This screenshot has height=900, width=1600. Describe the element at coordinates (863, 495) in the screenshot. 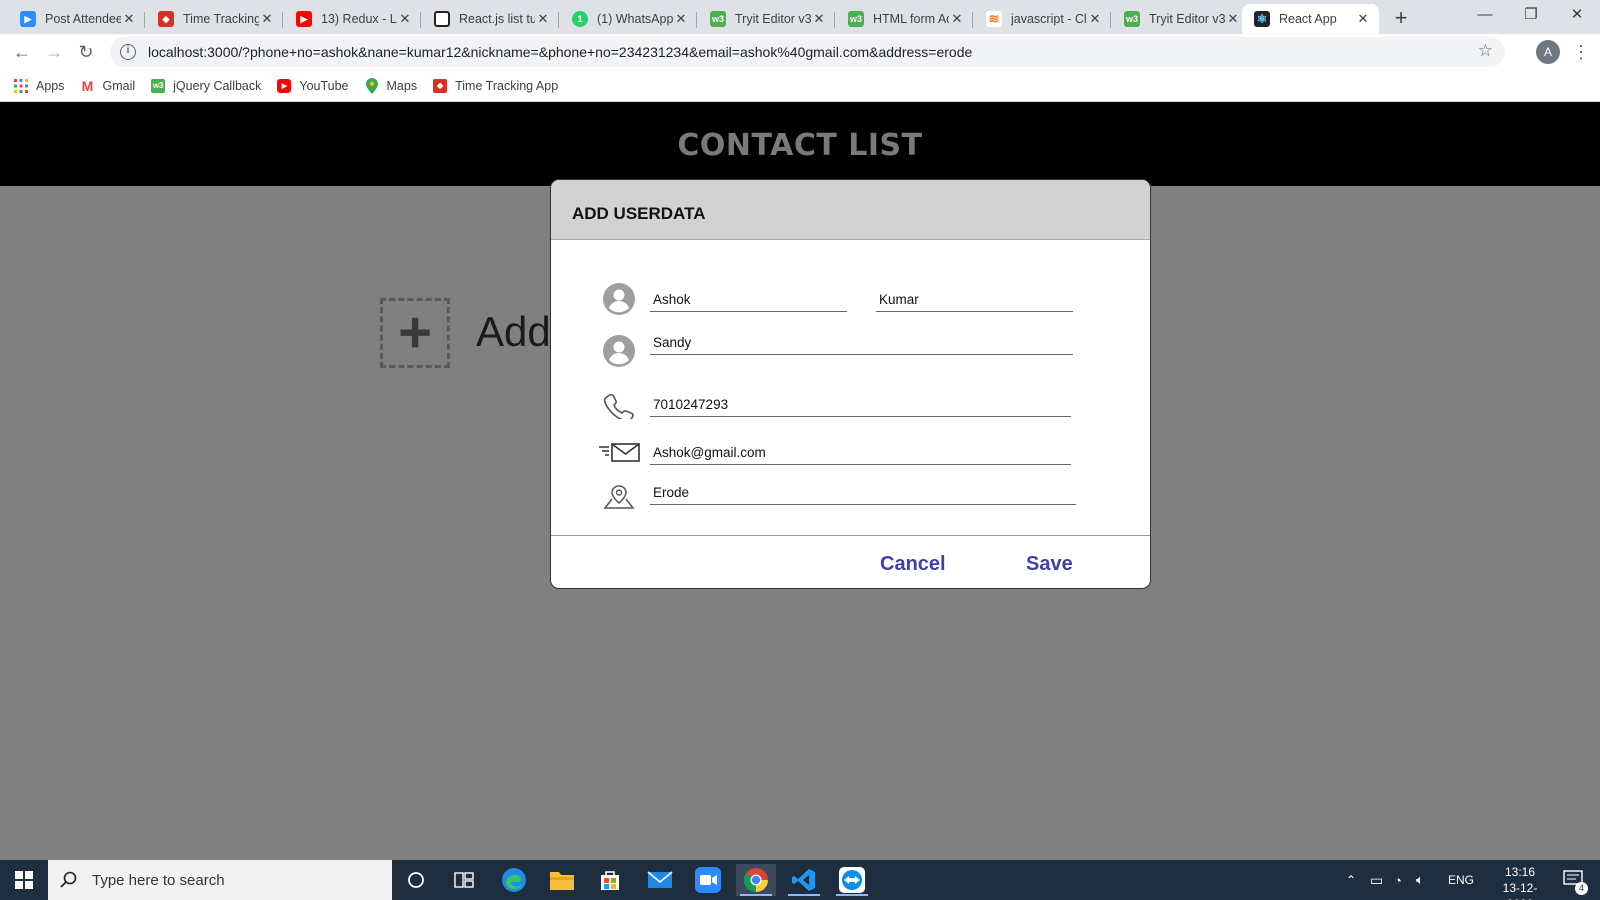

I see `address-field` at that location.